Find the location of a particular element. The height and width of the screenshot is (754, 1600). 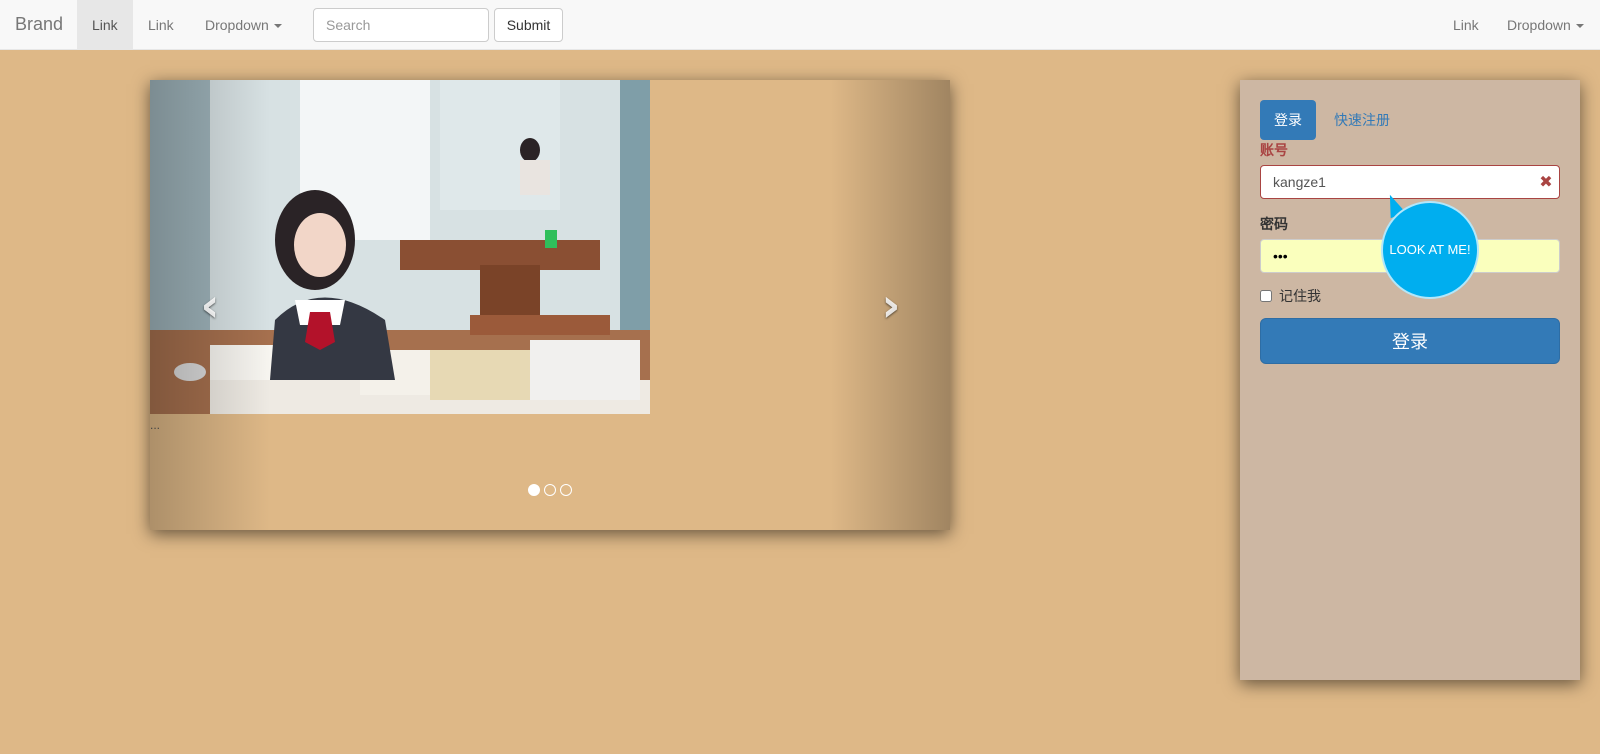

remember-me-checkbox is located at coordinates (1266, 296).